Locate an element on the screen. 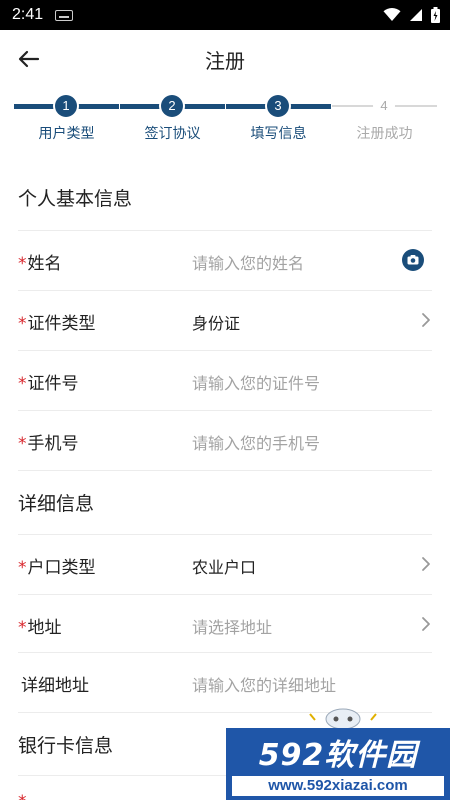 The image size is (450, 800). camera-icon is located at coordinates (413, 260).